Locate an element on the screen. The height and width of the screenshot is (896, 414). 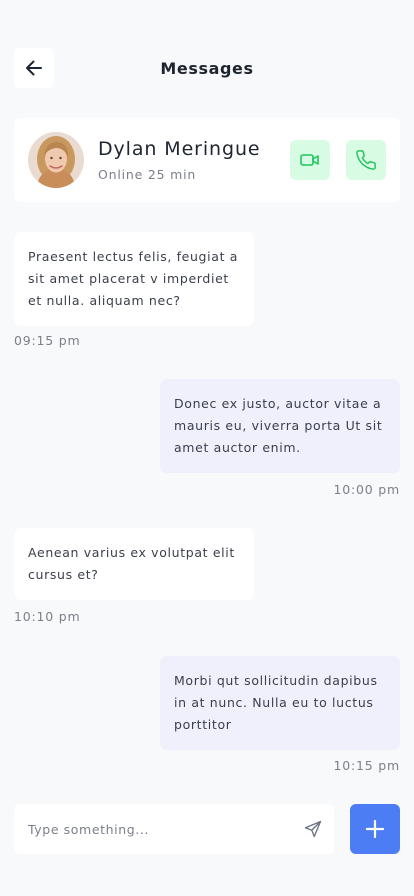
phone-icon is located at coordinates (366, 160).